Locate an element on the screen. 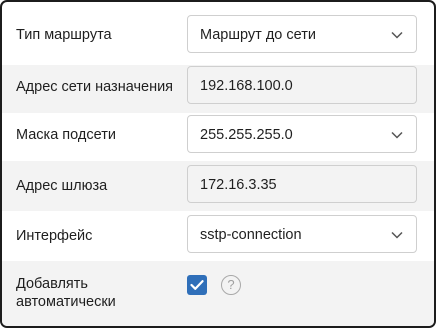  route-type-label: Тип маршрута is located at coordinates (64, 35).